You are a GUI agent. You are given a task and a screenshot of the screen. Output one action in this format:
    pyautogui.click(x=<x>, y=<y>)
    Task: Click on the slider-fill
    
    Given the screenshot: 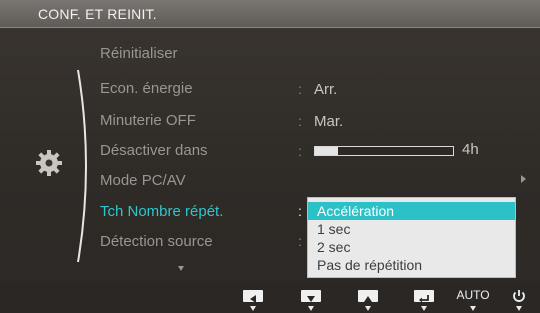 What is the action you would take?
    pyautogui.click(x=327, y=151)
    